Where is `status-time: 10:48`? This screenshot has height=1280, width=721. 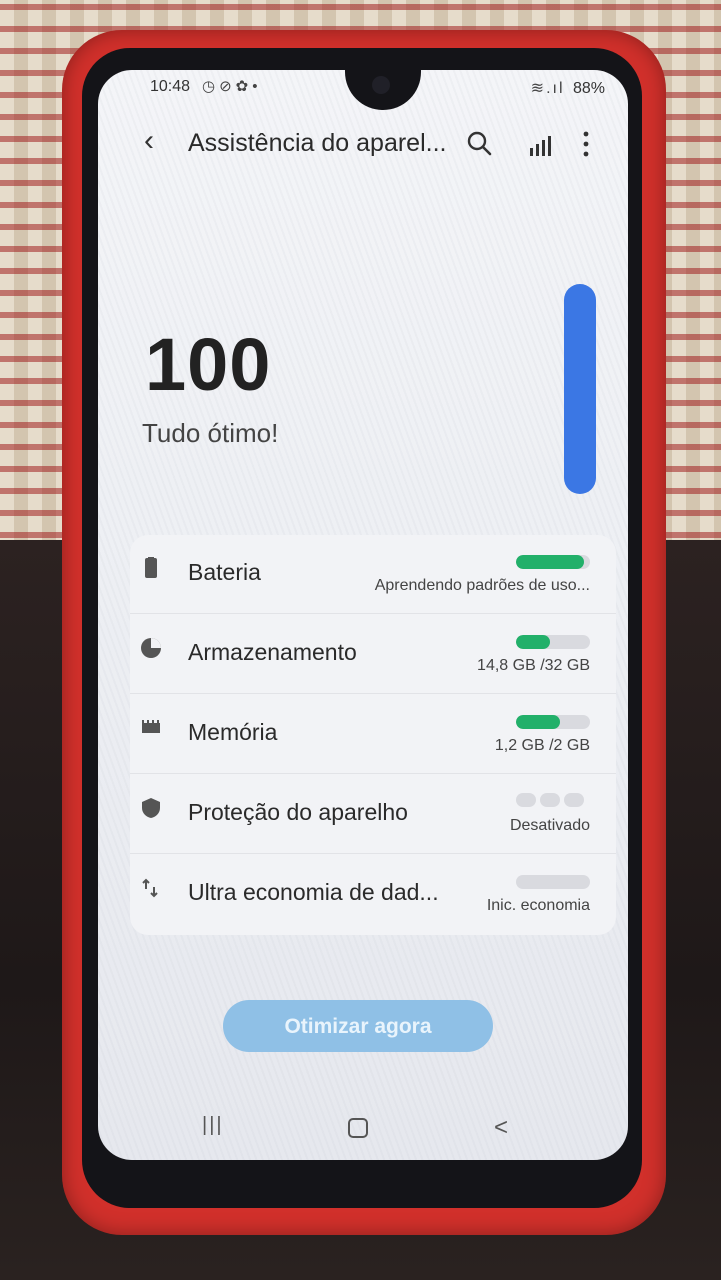
status-time: 10:48 is located at coordinates (170, 86).